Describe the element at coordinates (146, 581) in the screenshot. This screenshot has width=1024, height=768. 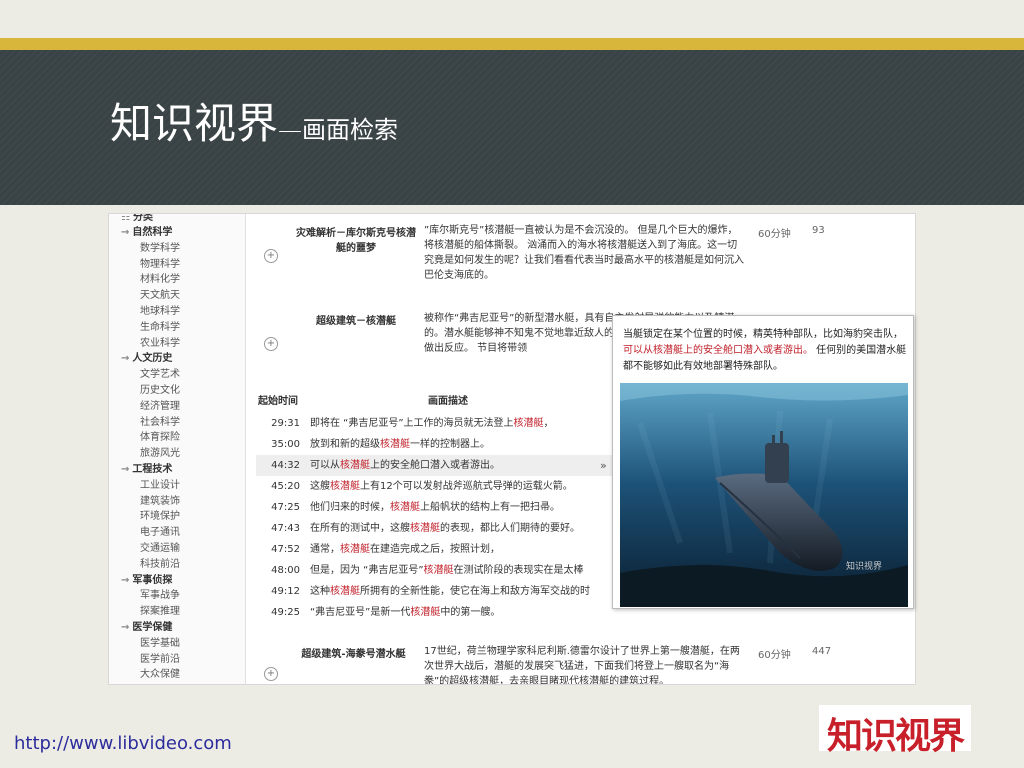
I see `sidebar-category: → 军事侦探` at that location.